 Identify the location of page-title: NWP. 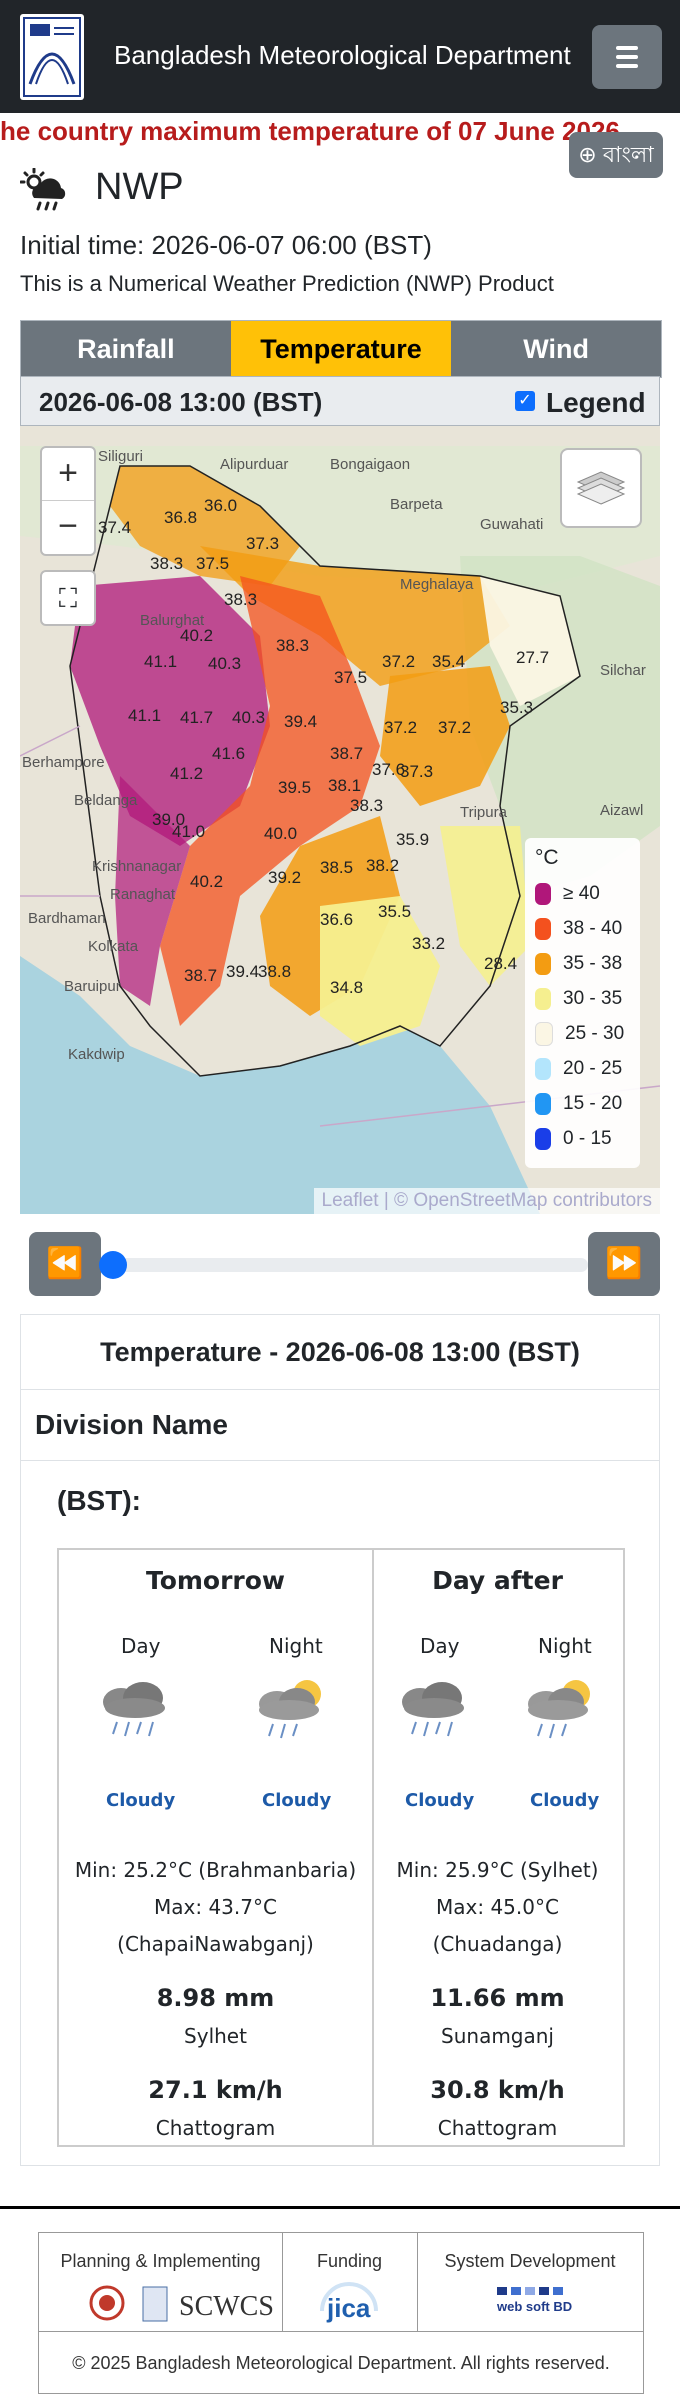
(139, 187).